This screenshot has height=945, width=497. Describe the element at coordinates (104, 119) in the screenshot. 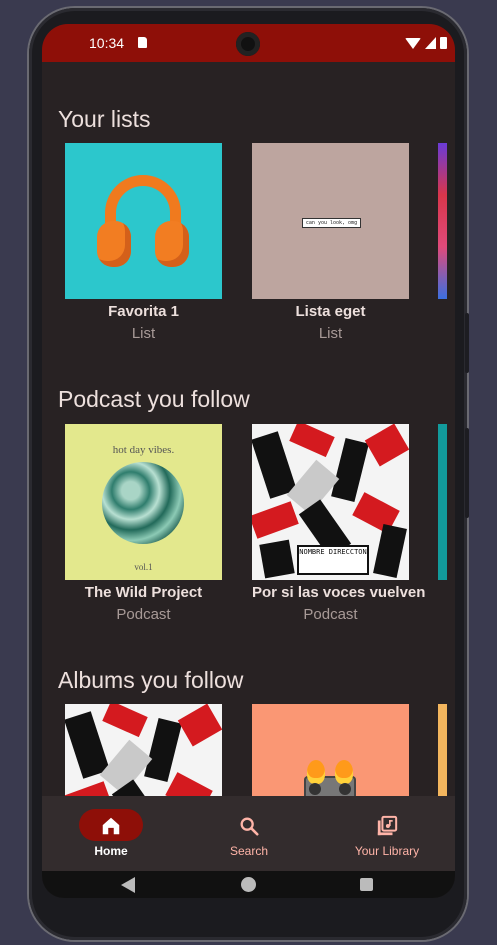

I see `section-title-your-lists: Your lists` at that location.